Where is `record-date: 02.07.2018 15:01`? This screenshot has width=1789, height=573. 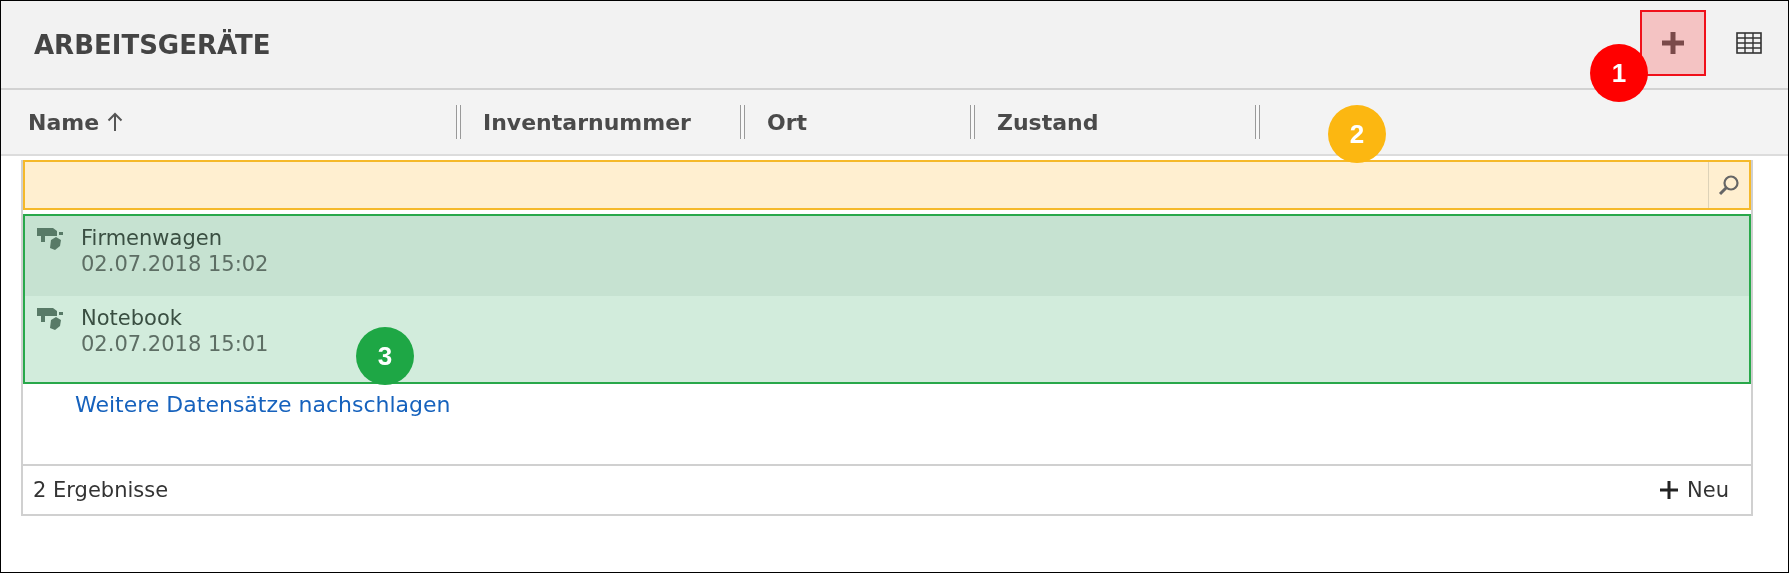
record-date: 02.07.2018 15:01 is located at coordinates (175, 344).